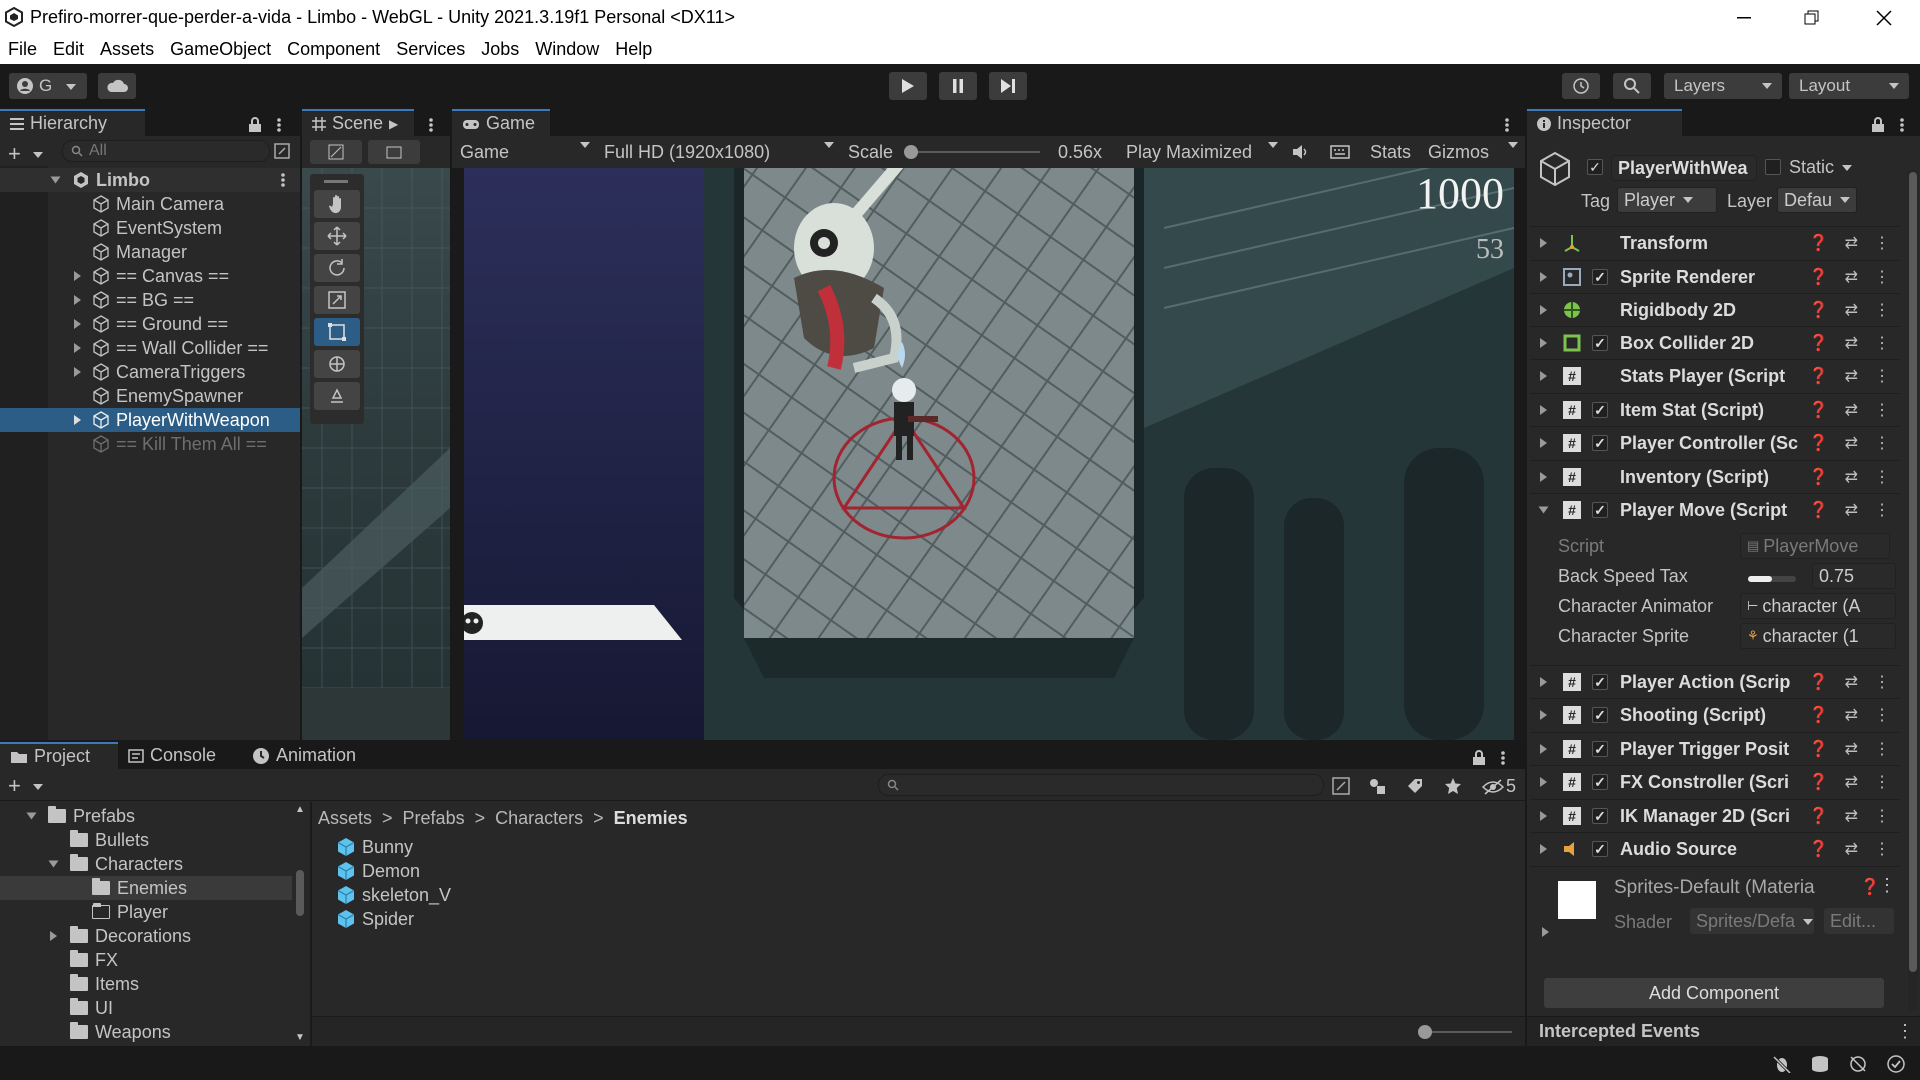 The width and height of the screenshot is (1920, 1080). What do you see at coordinates (1453, 786) in the screenshot?
I see `favorite-star-icon` at bounding box center [1453, 786].